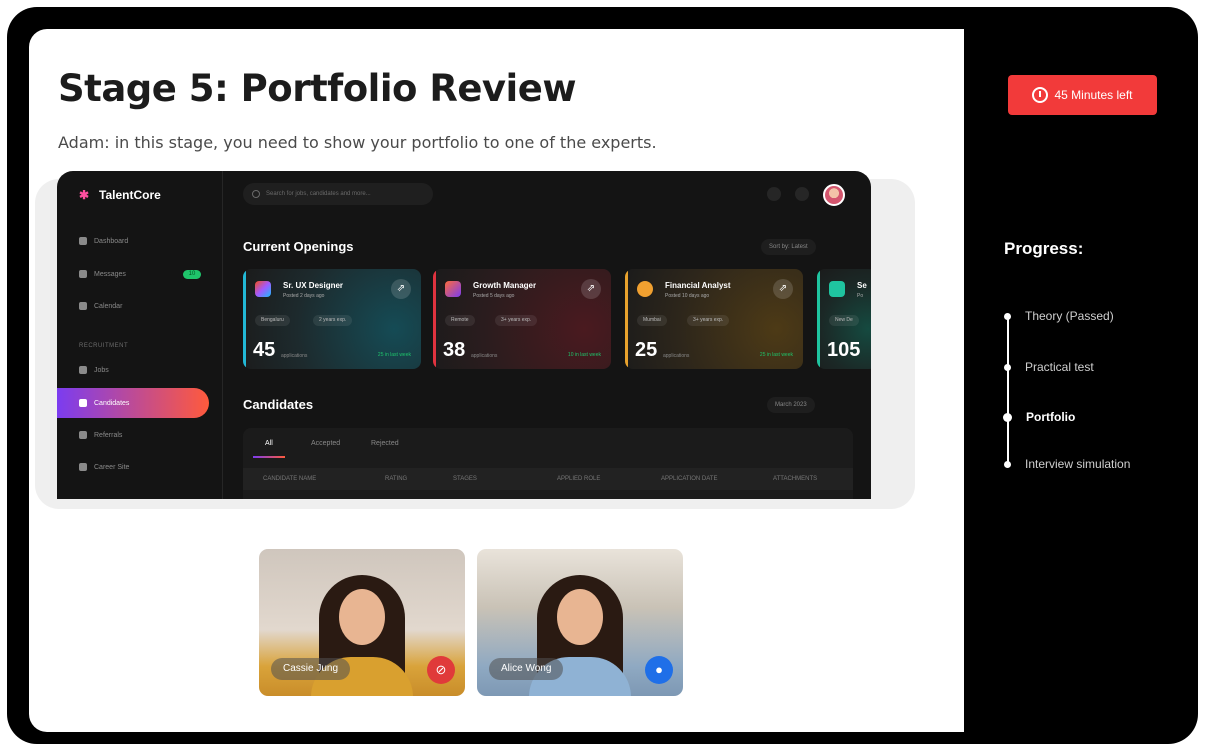 The width and height of the screenshot is (1205, 751). What do you see at coordinates (83, 403) in the screenshot?
I see `users-icon` at bounding box center [83, 403].